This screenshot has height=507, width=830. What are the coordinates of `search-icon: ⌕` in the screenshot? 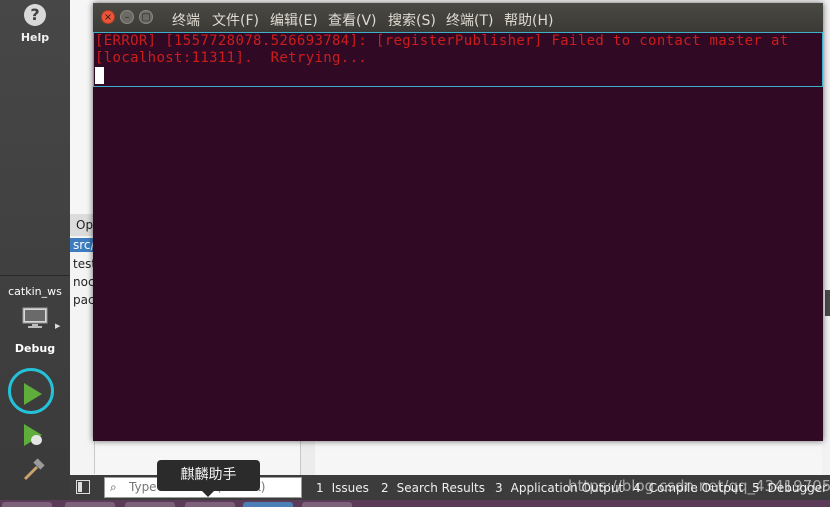 It's located at (113, 487).